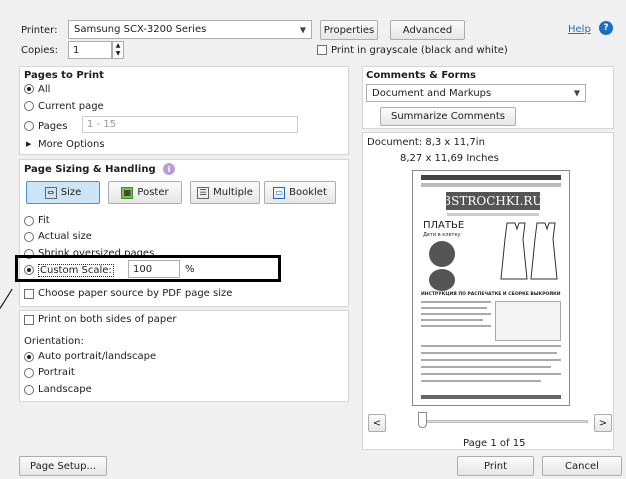 The height and width of the screenshot is (479, 626). Describe the element at coordinates (421, 75) in the screenshot. I see `comments-heading: Comments & Forms` at that location.